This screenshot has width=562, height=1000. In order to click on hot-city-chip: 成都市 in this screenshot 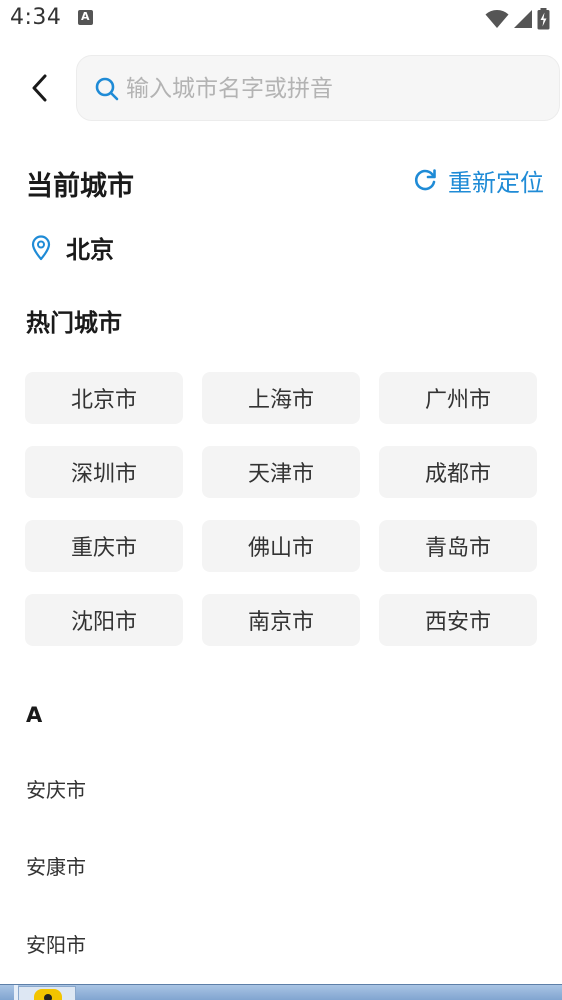, I will do `click(458, 472)`.